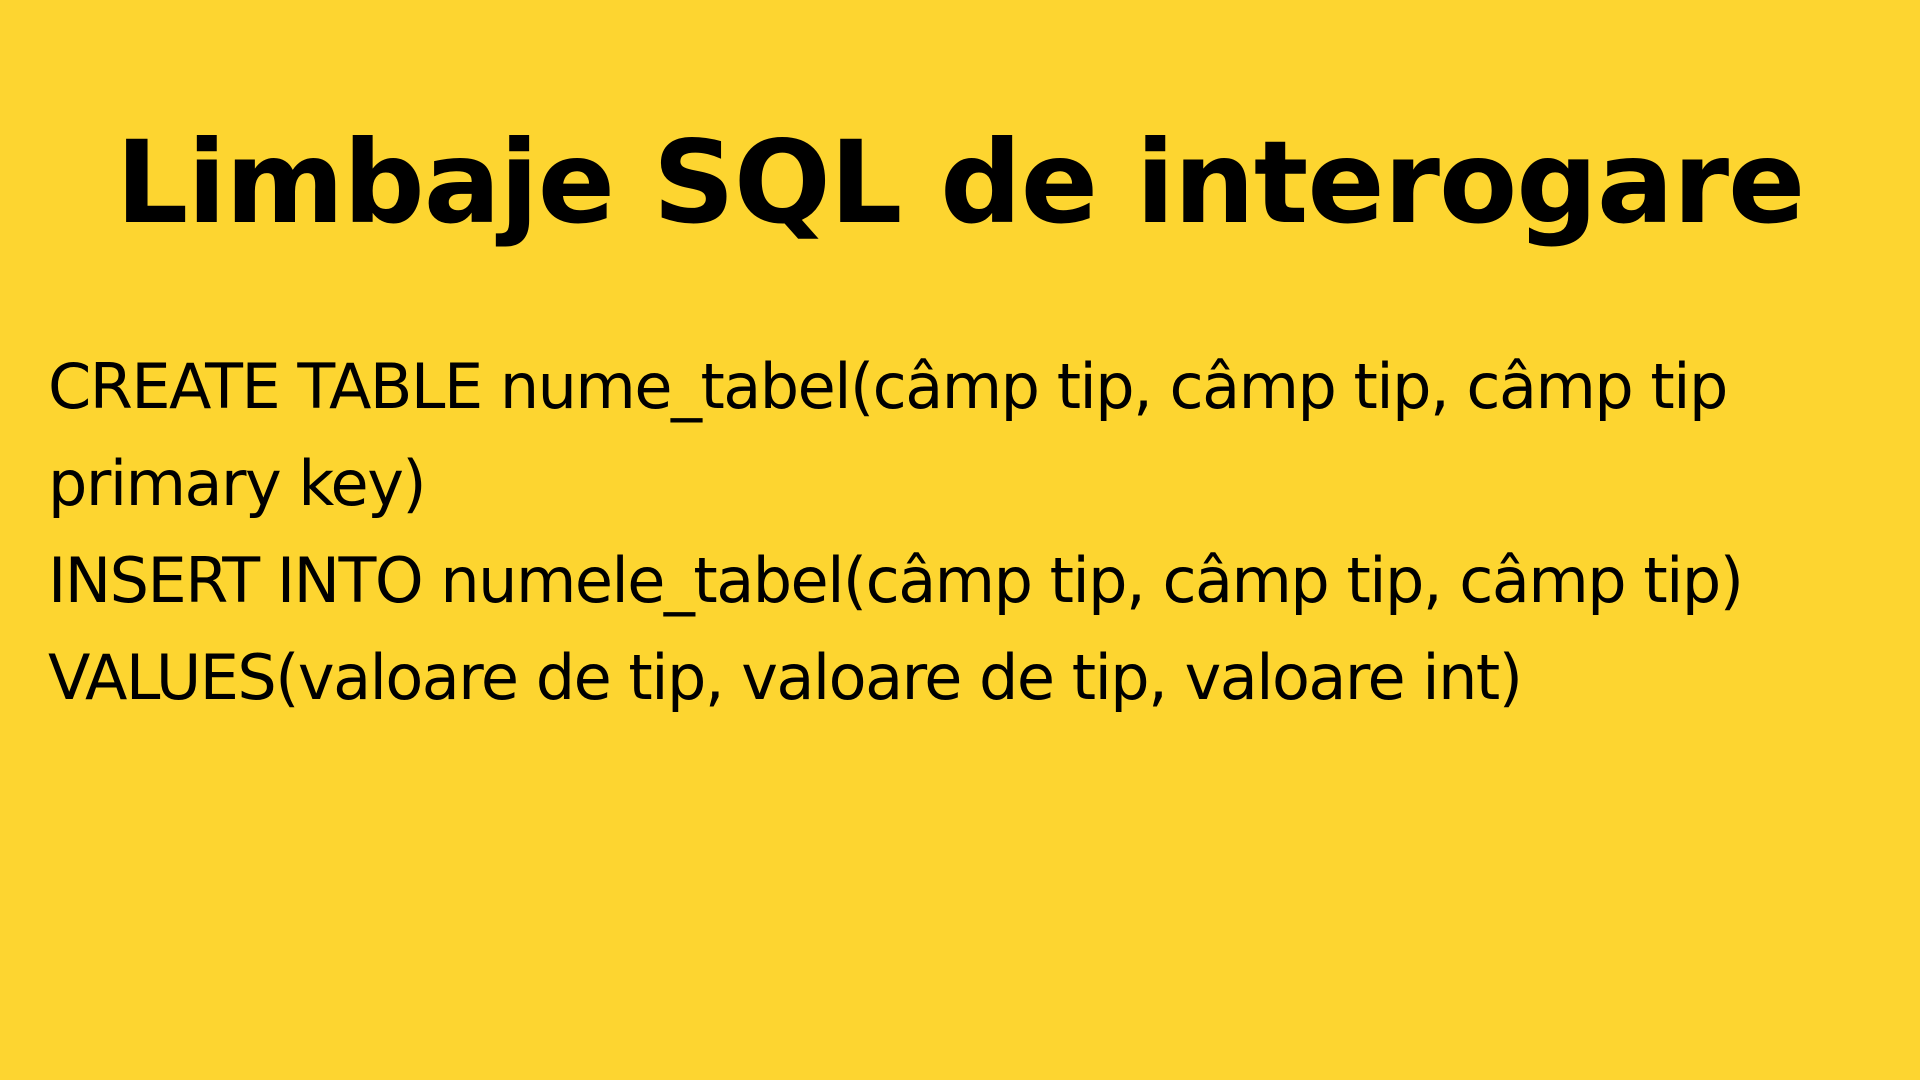 This screenshot has width=1920, height=1080. What do you see at coordinates (237, 483) in the screenshot?
I see `body-line-primary-key: primary key)` at bounding box center [237, 483].